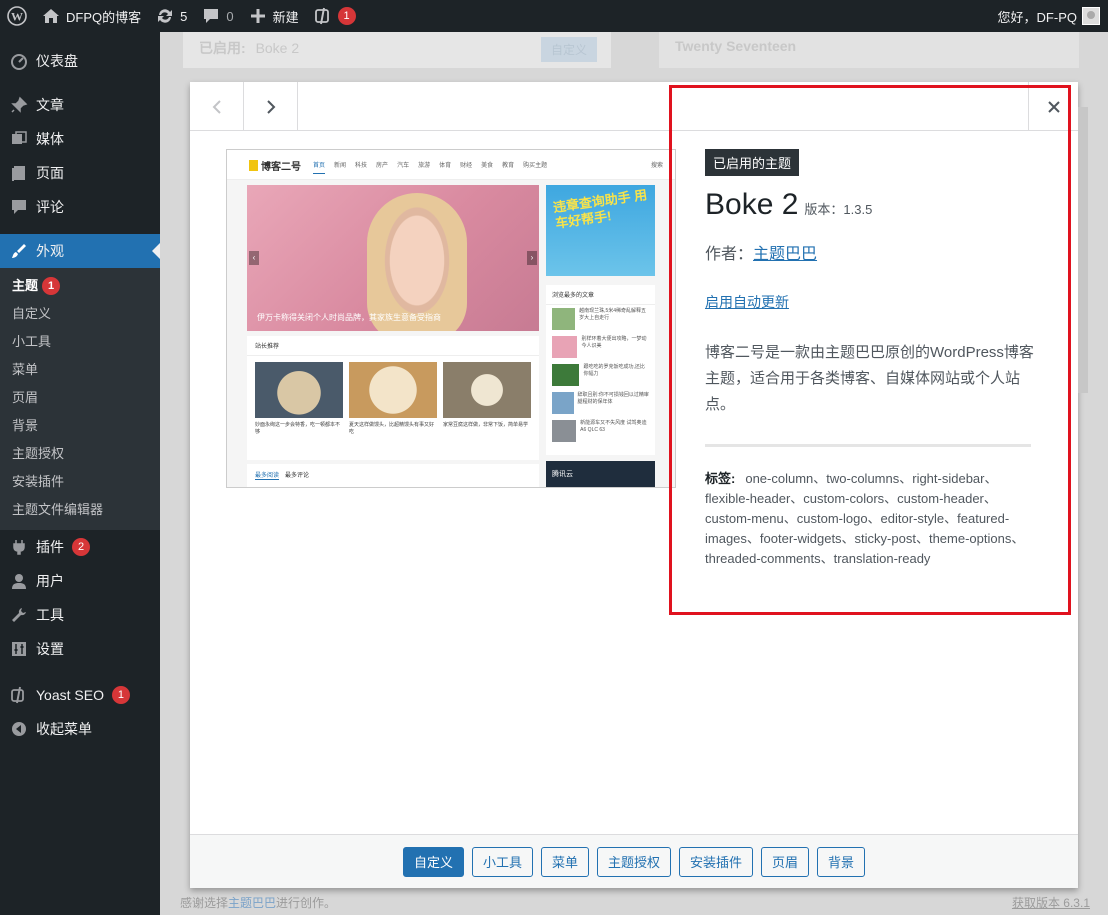 This screenshot has height=915, width=1108. I want to click on menu-media: 媒体, so click(80, 139).